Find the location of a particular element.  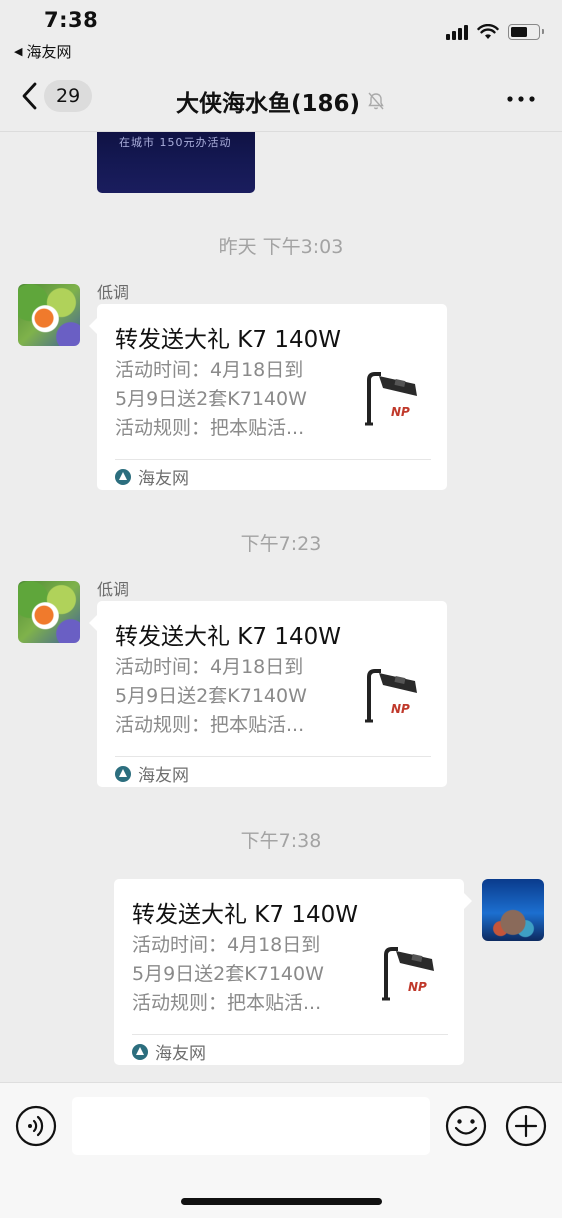

chat-title-text: 大侠海水鱼(186) is located at coordinates (268, 104).